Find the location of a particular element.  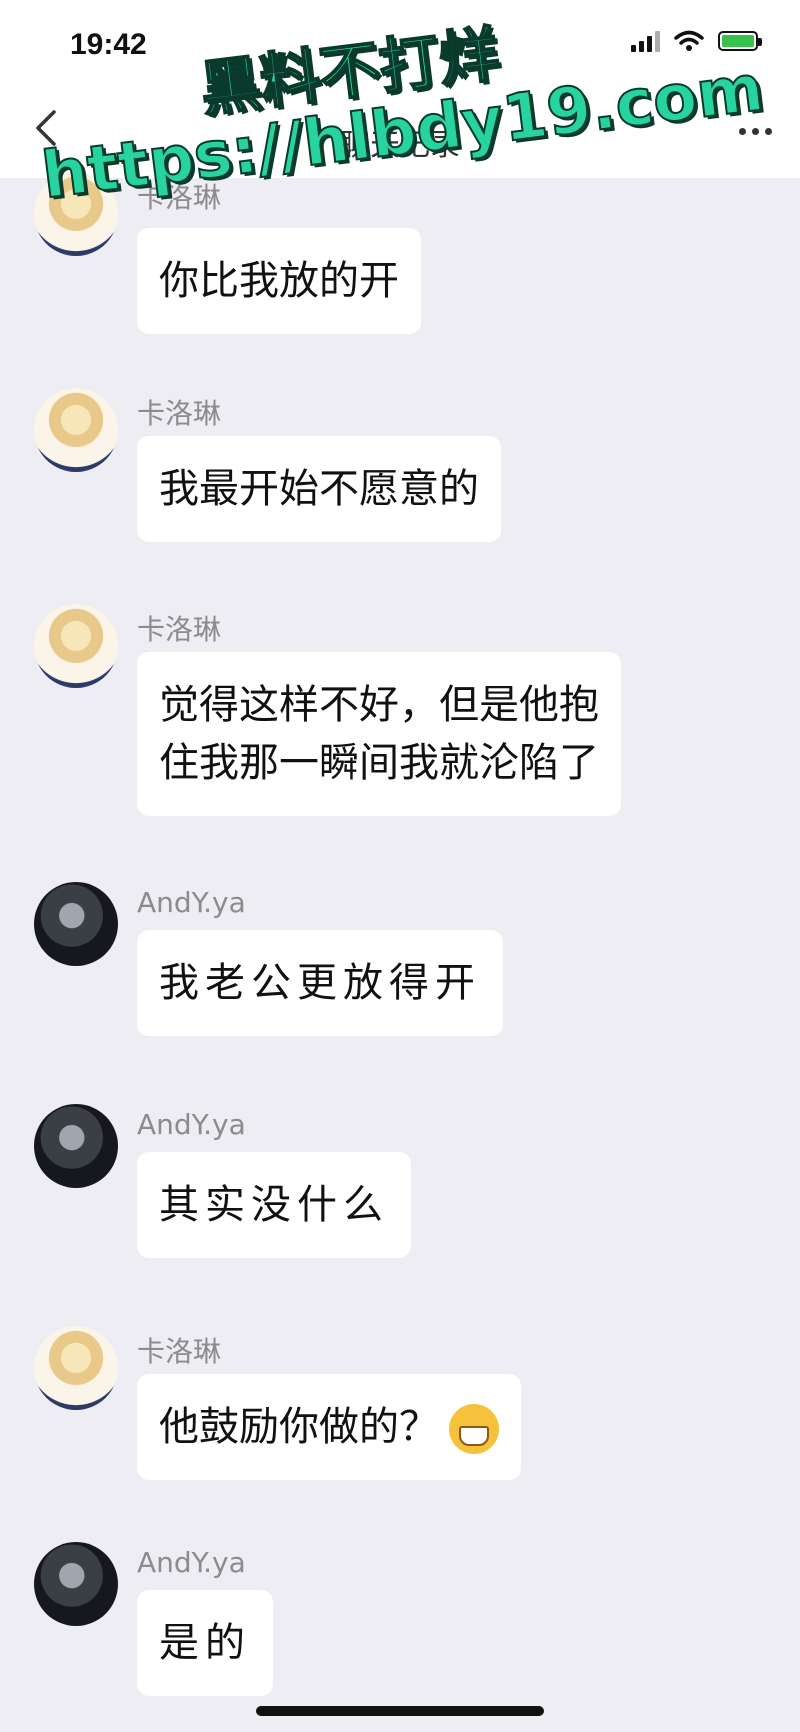

message-line: 住我那一瞬间我就沦陷了 is located at coordinates (379, 763).